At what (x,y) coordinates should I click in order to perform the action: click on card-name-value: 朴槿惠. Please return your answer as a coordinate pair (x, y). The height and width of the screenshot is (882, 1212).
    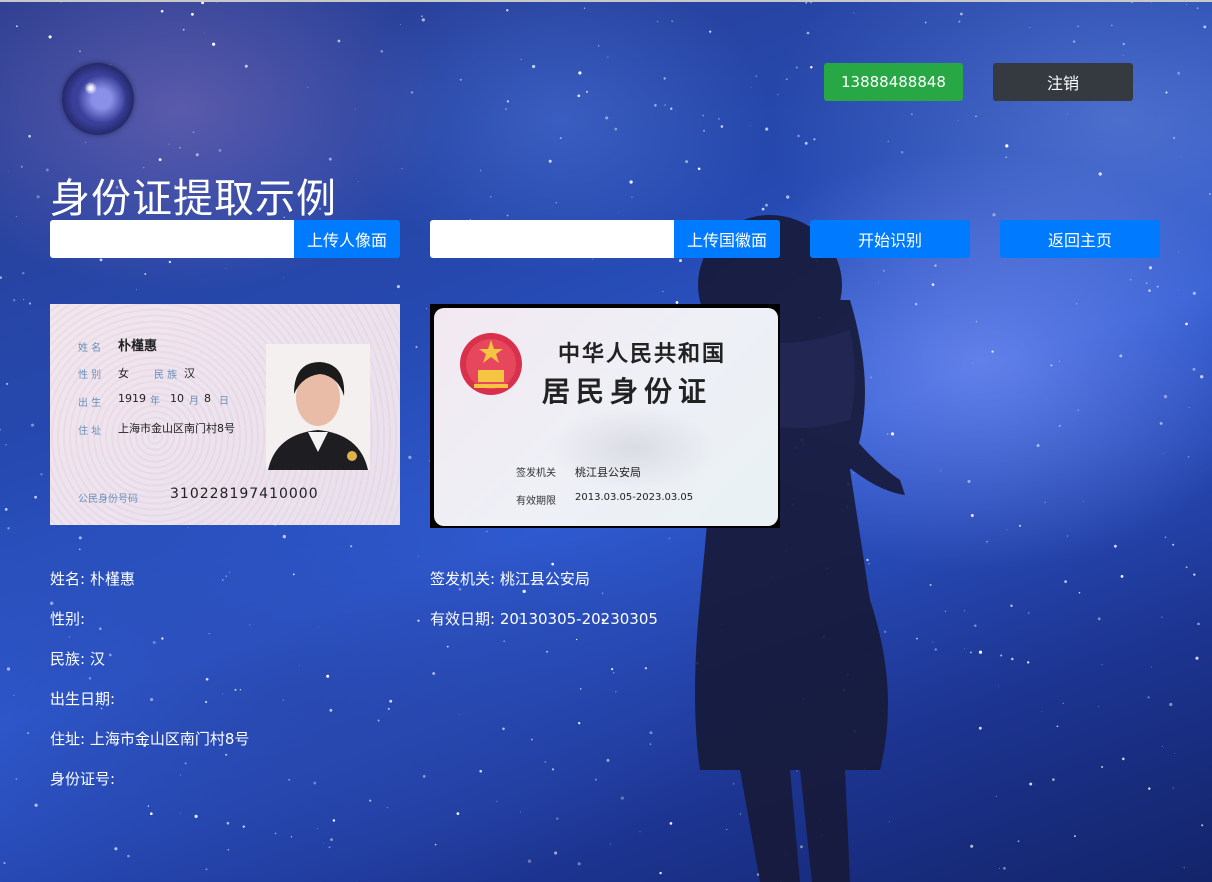
    Looking at the image, I should click on (138, 346).